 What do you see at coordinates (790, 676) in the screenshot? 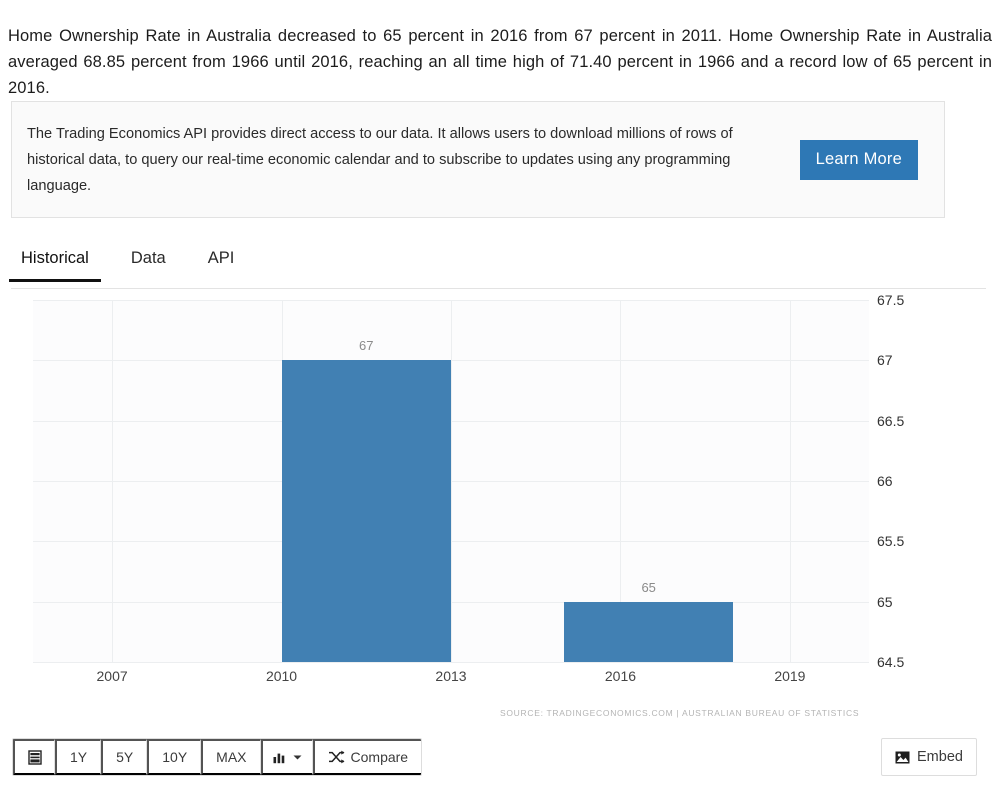
I see `chart-x-tick-label: 2019` at bounding box center [790, 676].